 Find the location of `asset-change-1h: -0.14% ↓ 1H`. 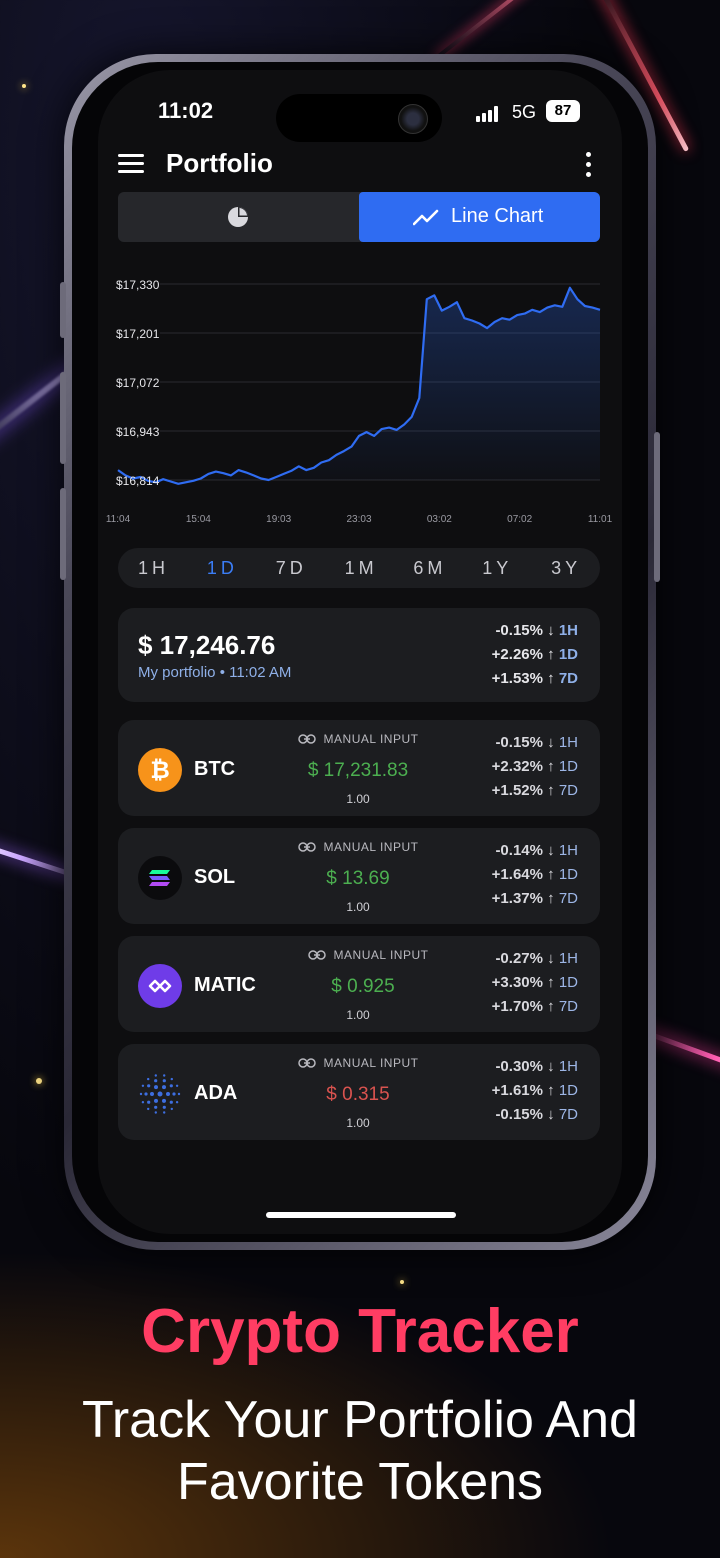

asset-change-1h: -0.14% ↓ 1H is located at coordinates (536, 850).